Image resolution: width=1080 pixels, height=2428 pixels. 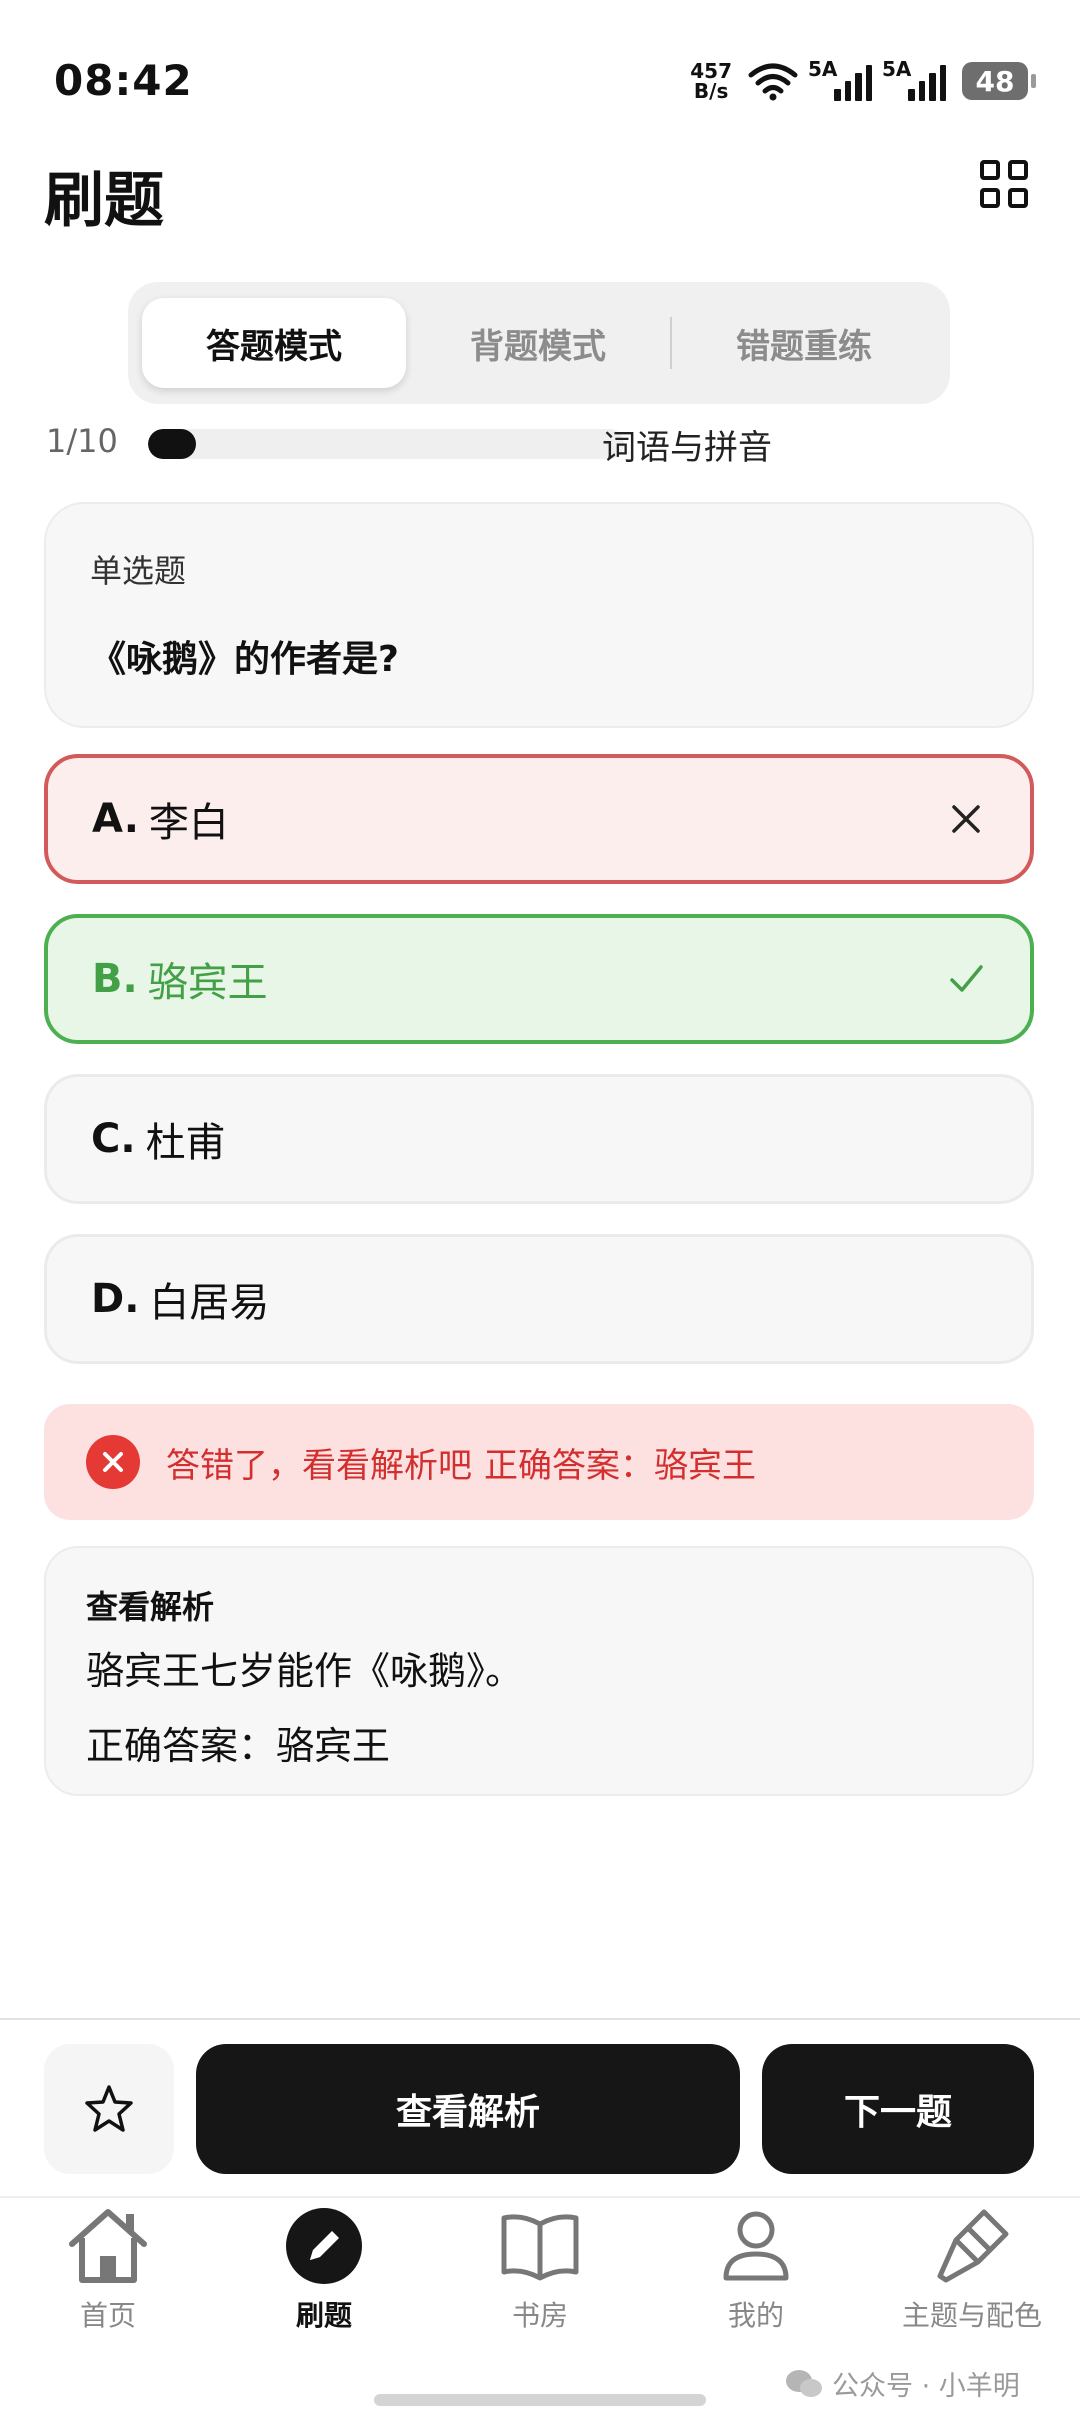 What do you see at coordinates (972, 2246) in the screenshot?
I see `paint-brush-icon` at bounding box center [972, 2246].